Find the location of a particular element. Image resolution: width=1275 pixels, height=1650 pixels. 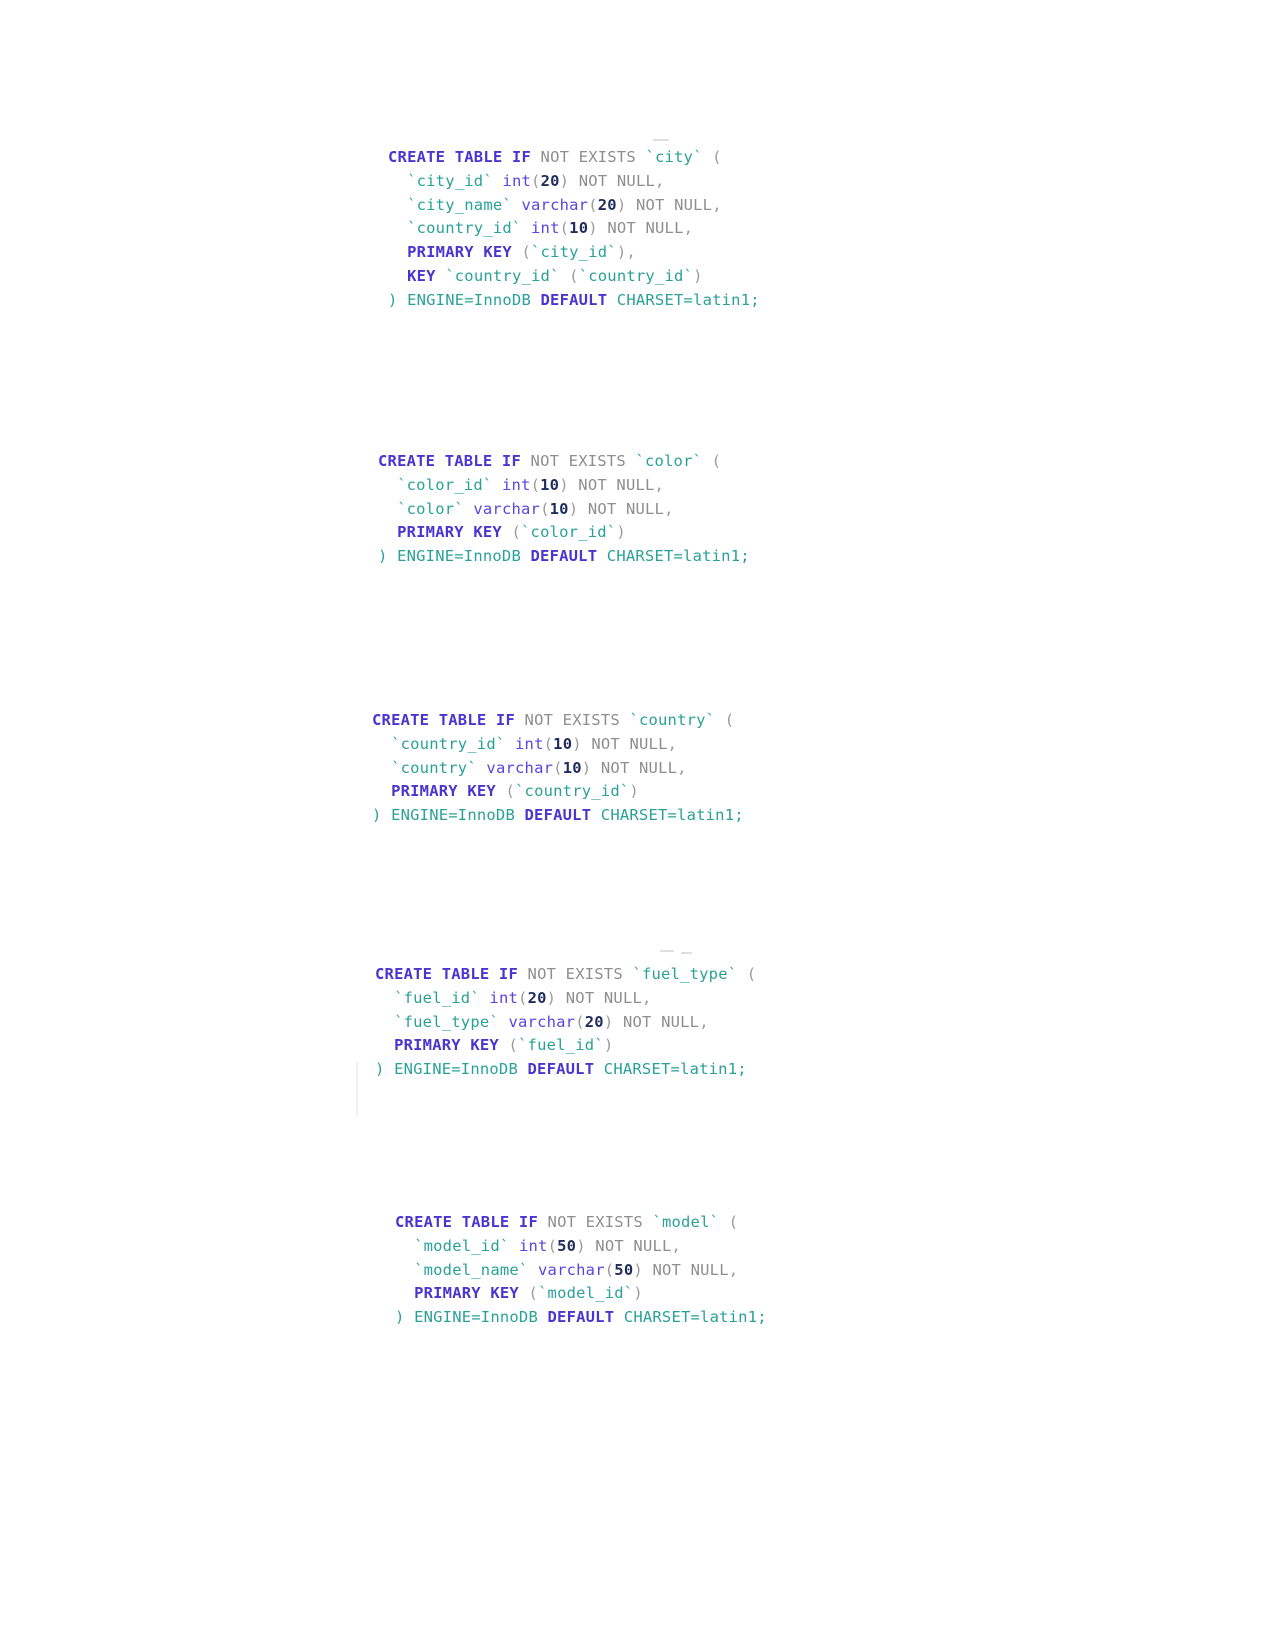

code-line: `model_name` varchar(50) NOT NULL, is located at coordinates (581, 1271).